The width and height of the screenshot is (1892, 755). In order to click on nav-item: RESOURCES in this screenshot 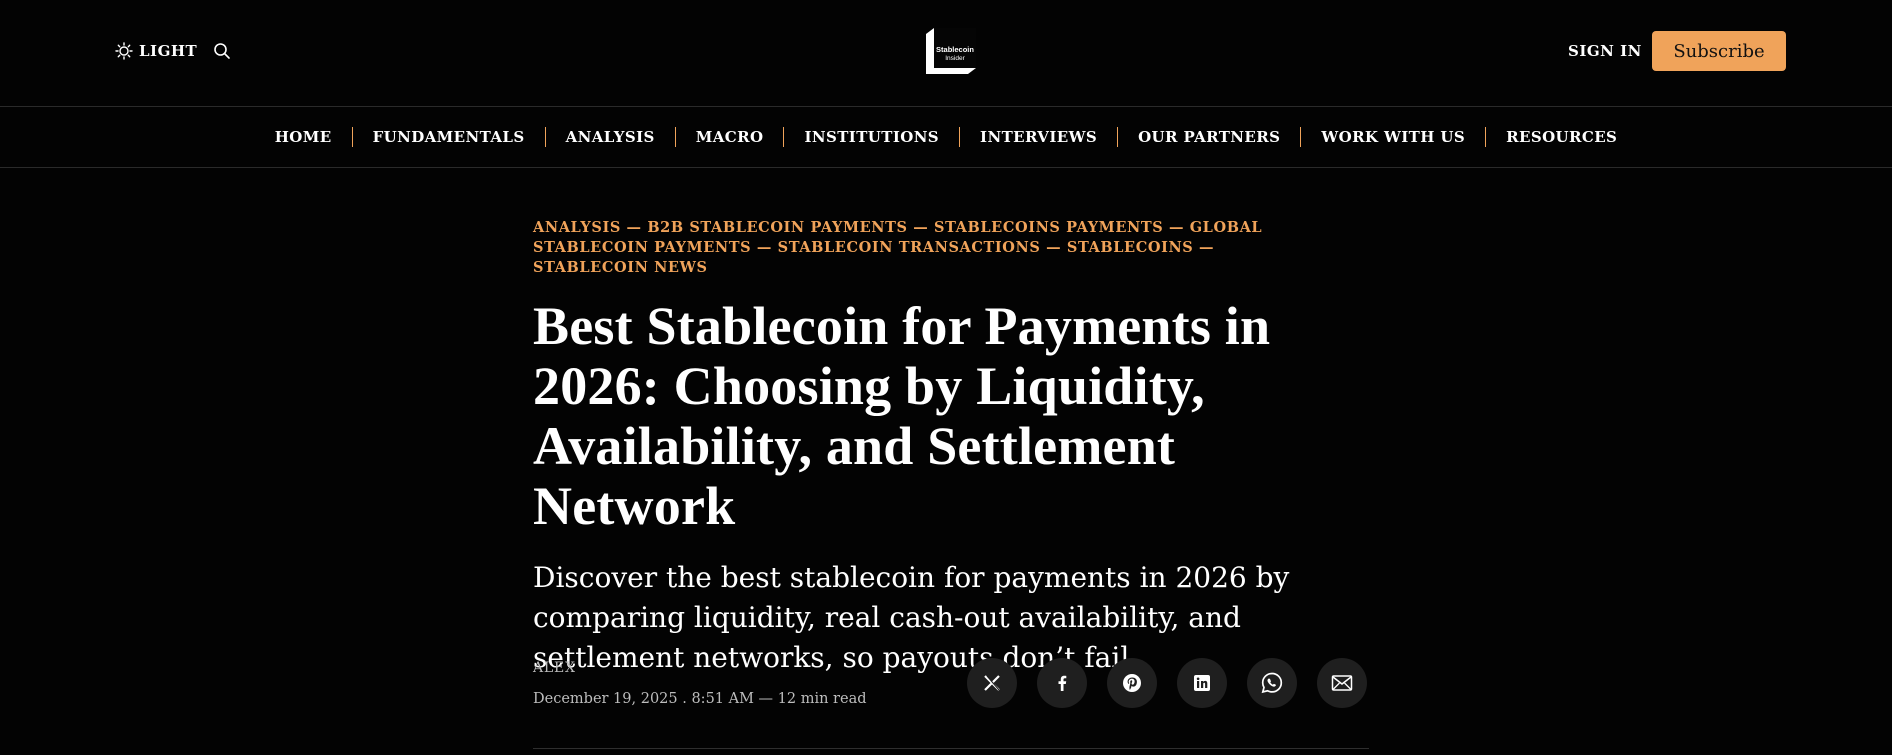, I will do `click(1561, 137)`.